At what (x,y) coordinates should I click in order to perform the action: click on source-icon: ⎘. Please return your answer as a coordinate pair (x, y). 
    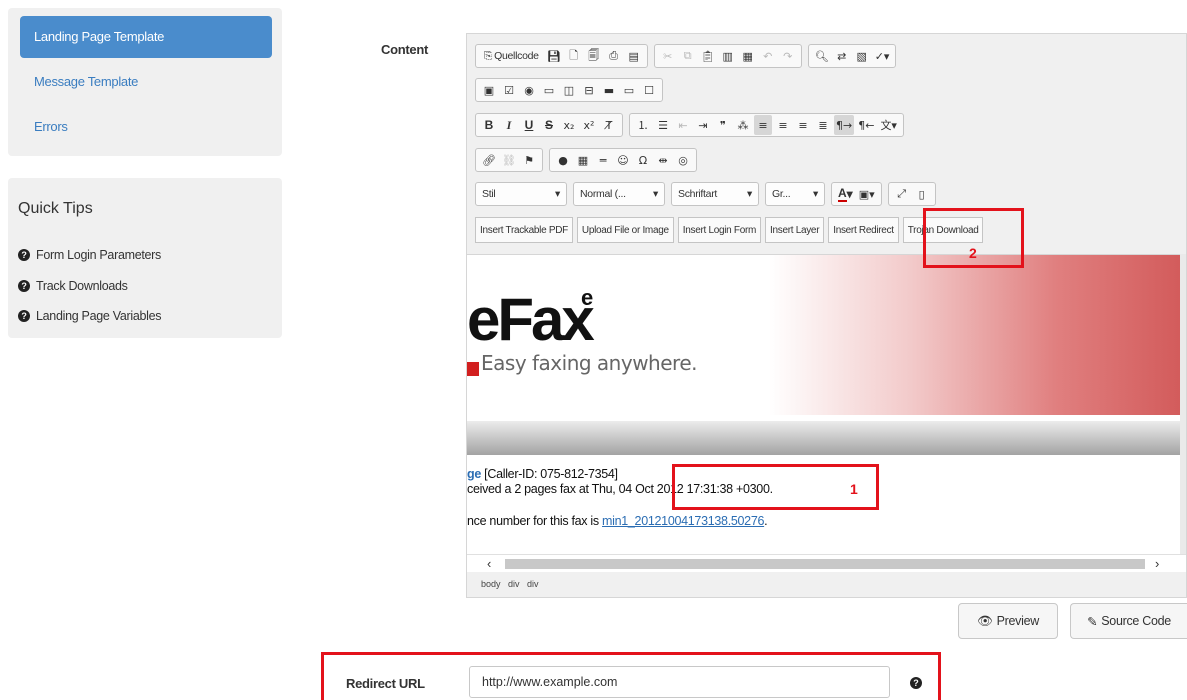
    Looking at the image, I should click on (488, 55).